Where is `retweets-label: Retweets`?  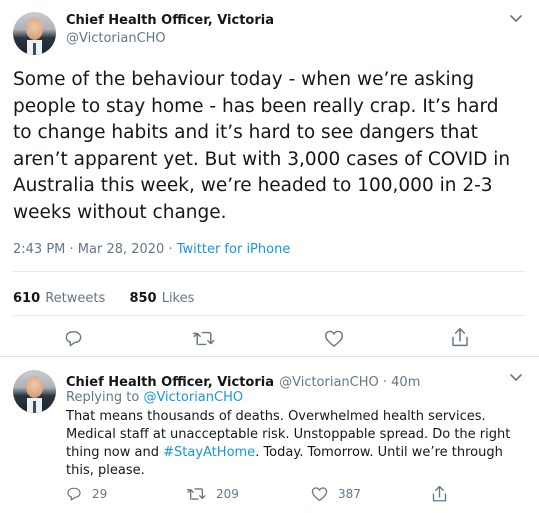 retweets-label: Retweets is located at coordinates (75, 298).